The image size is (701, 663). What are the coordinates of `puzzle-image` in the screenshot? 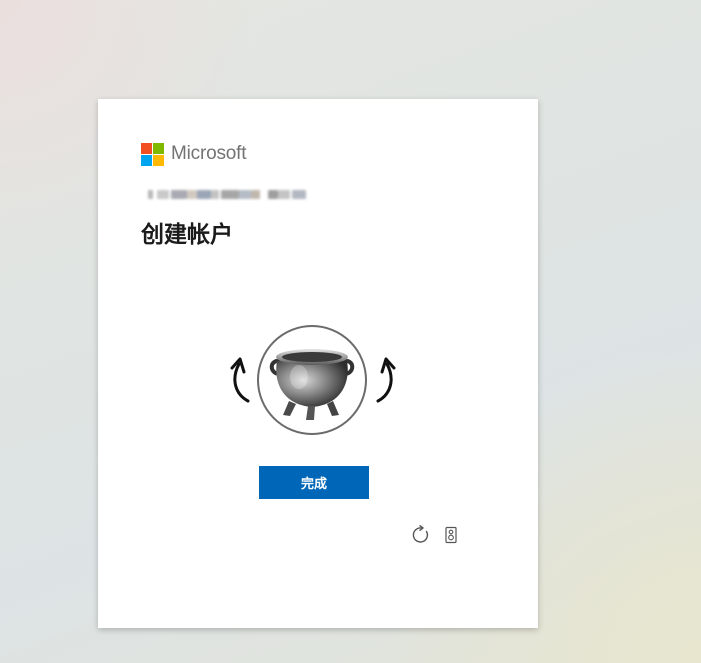 It's located at (312, 380).